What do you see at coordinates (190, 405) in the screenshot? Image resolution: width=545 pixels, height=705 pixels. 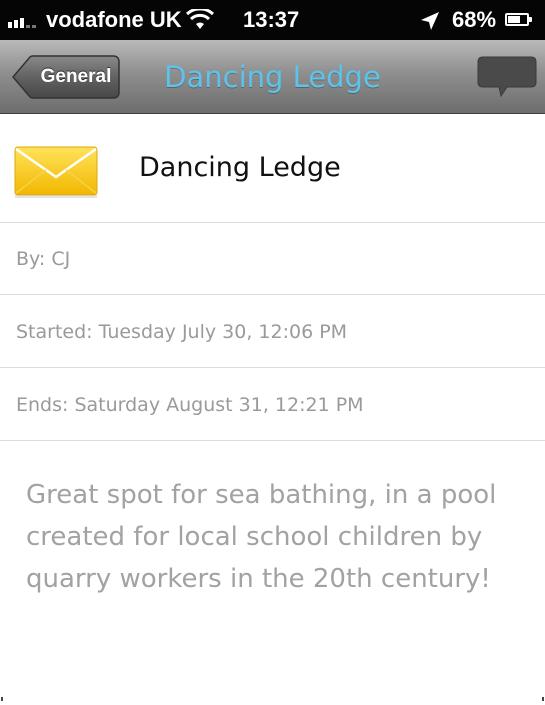 I see `end-date-text: Ends: Saturday August 31, 12:21 PM` at bounding box center [190, 405].